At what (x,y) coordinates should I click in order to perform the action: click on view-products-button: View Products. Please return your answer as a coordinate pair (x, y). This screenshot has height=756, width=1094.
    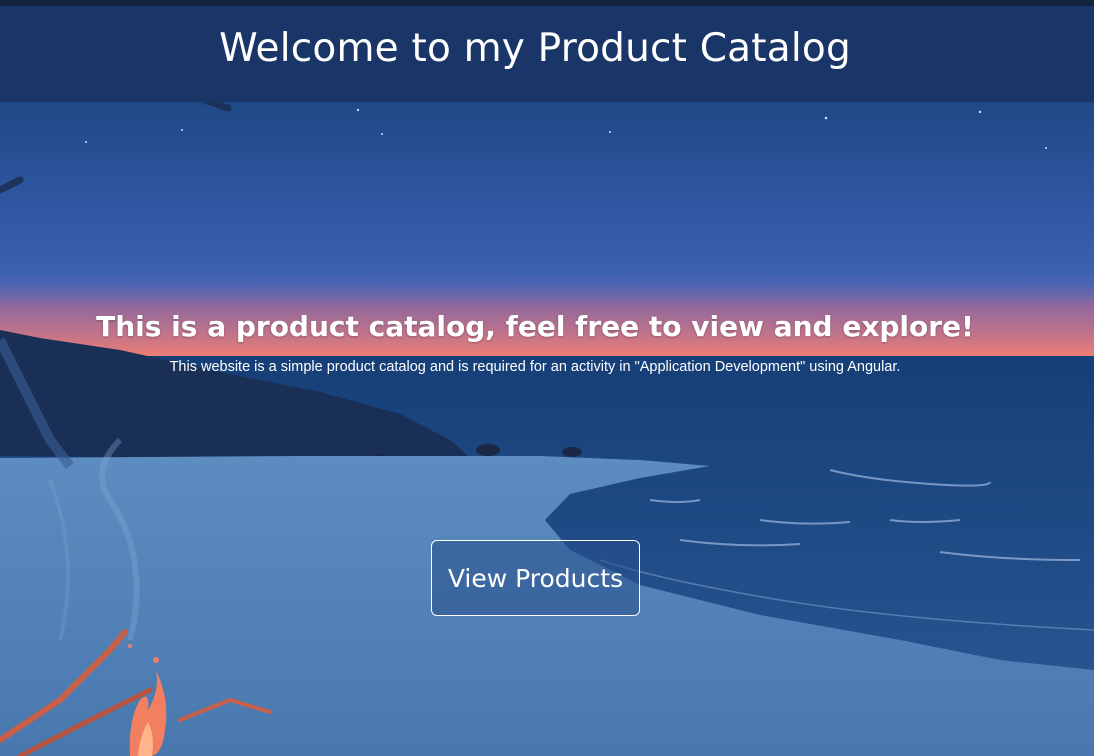
    Looking at the image, I should click on (535, 578).